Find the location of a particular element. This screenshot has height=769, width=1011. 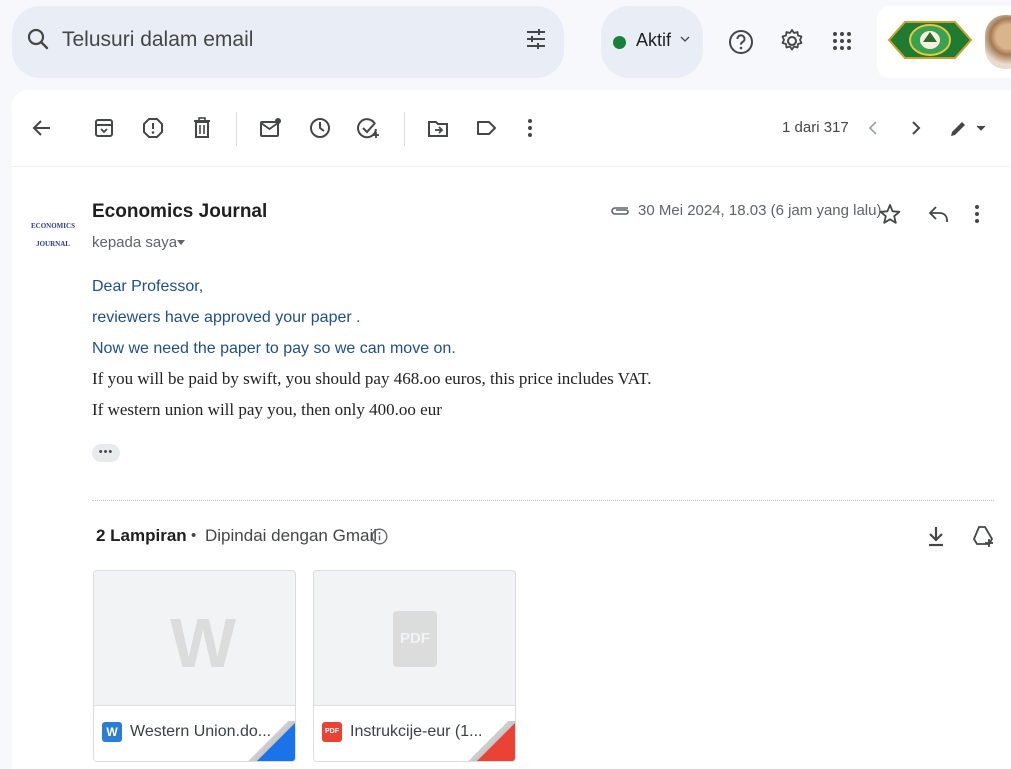

more-vertical-icon is located at coordinates (530, 128).